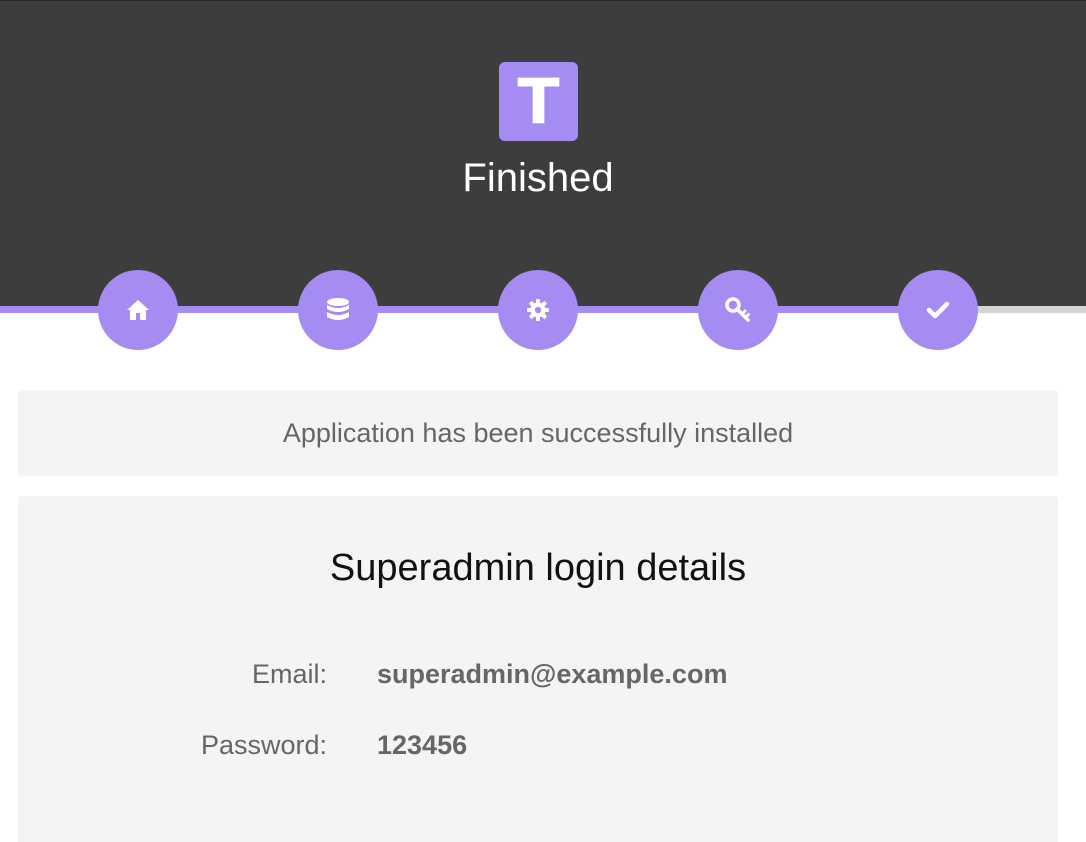 The height and width of the screenshot is (842, 1086). I want to click on email-label: Email:, so click(289, 674).